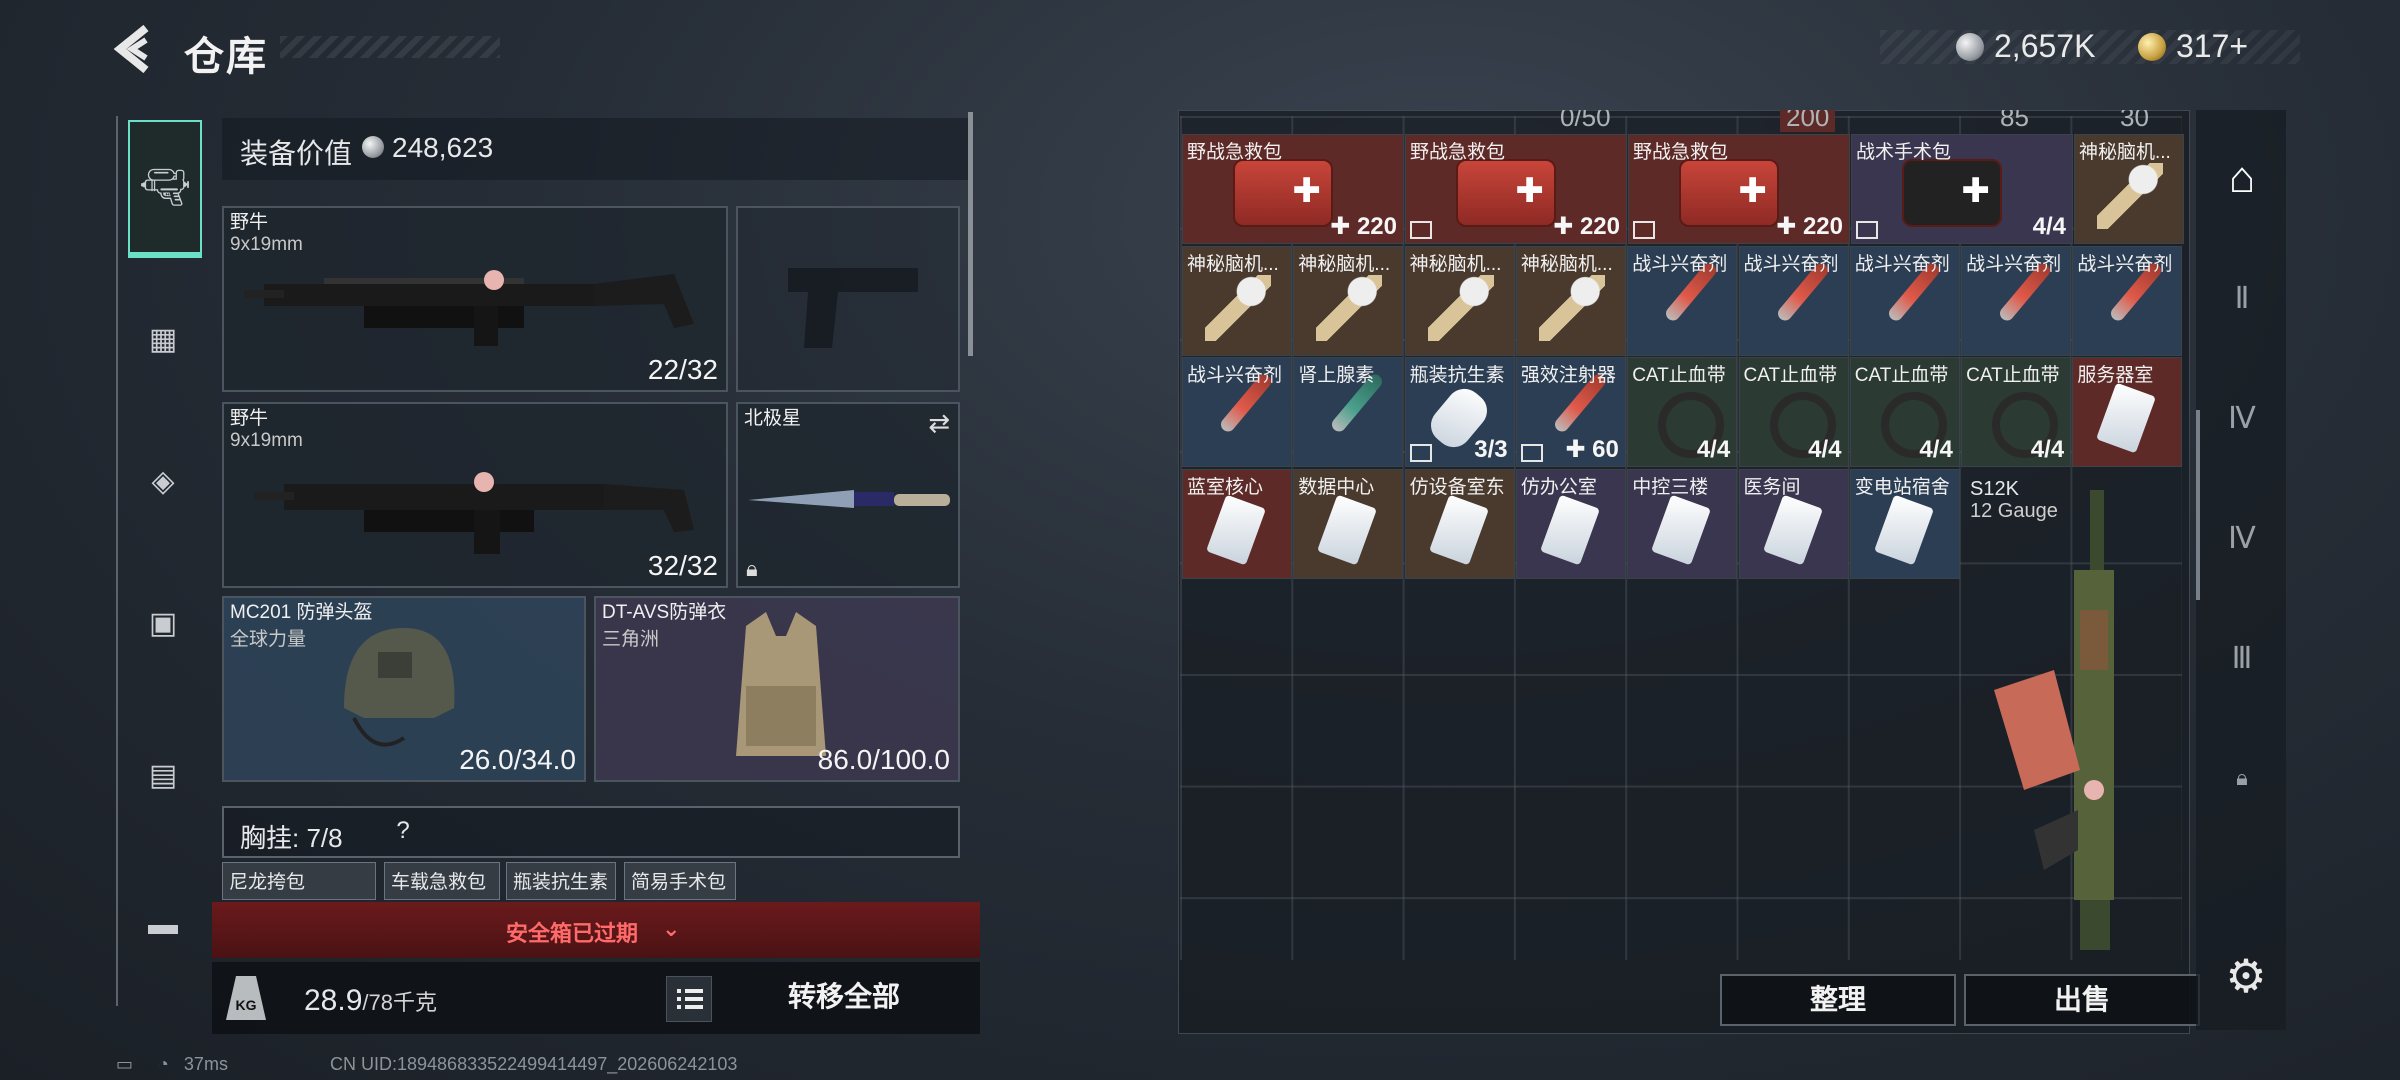  Describe the element at coordinates (1570, 412) in the screenshot. I see `stash-item: 强效注射器 ✚ 60` at that location.